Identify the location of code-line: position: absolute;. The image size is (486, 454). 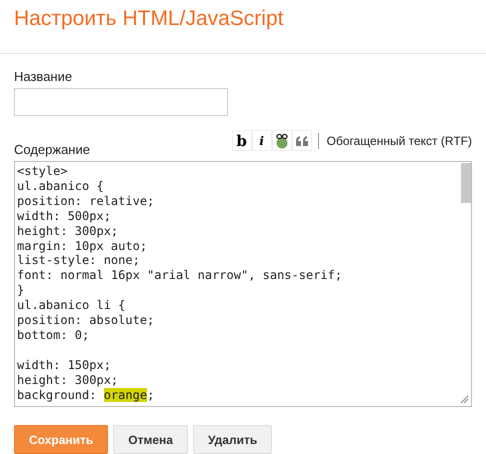
(85, 320).